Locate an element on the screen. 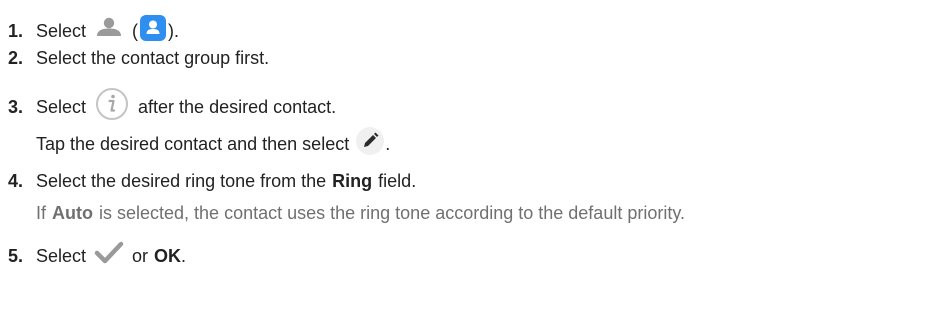  note-text: If is located at coordinates (41, 213).